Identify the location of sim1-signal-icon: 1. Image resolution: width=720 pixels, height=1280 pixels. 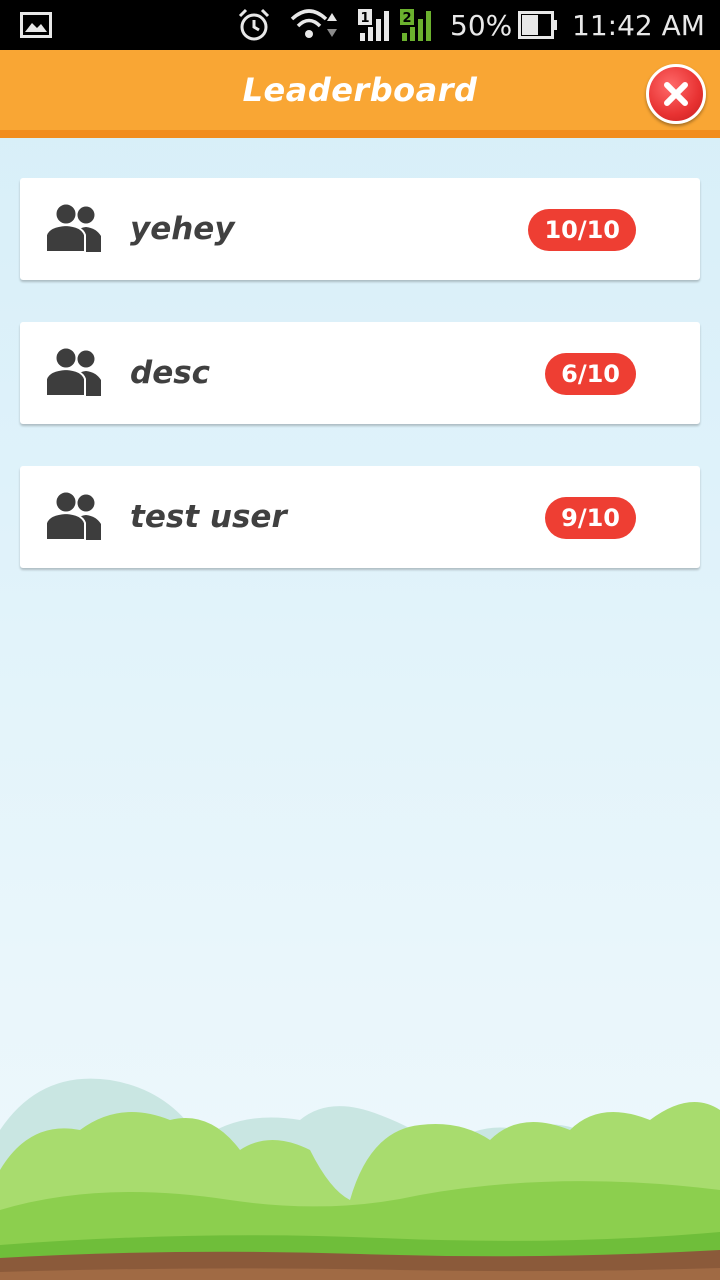
(376, 25).